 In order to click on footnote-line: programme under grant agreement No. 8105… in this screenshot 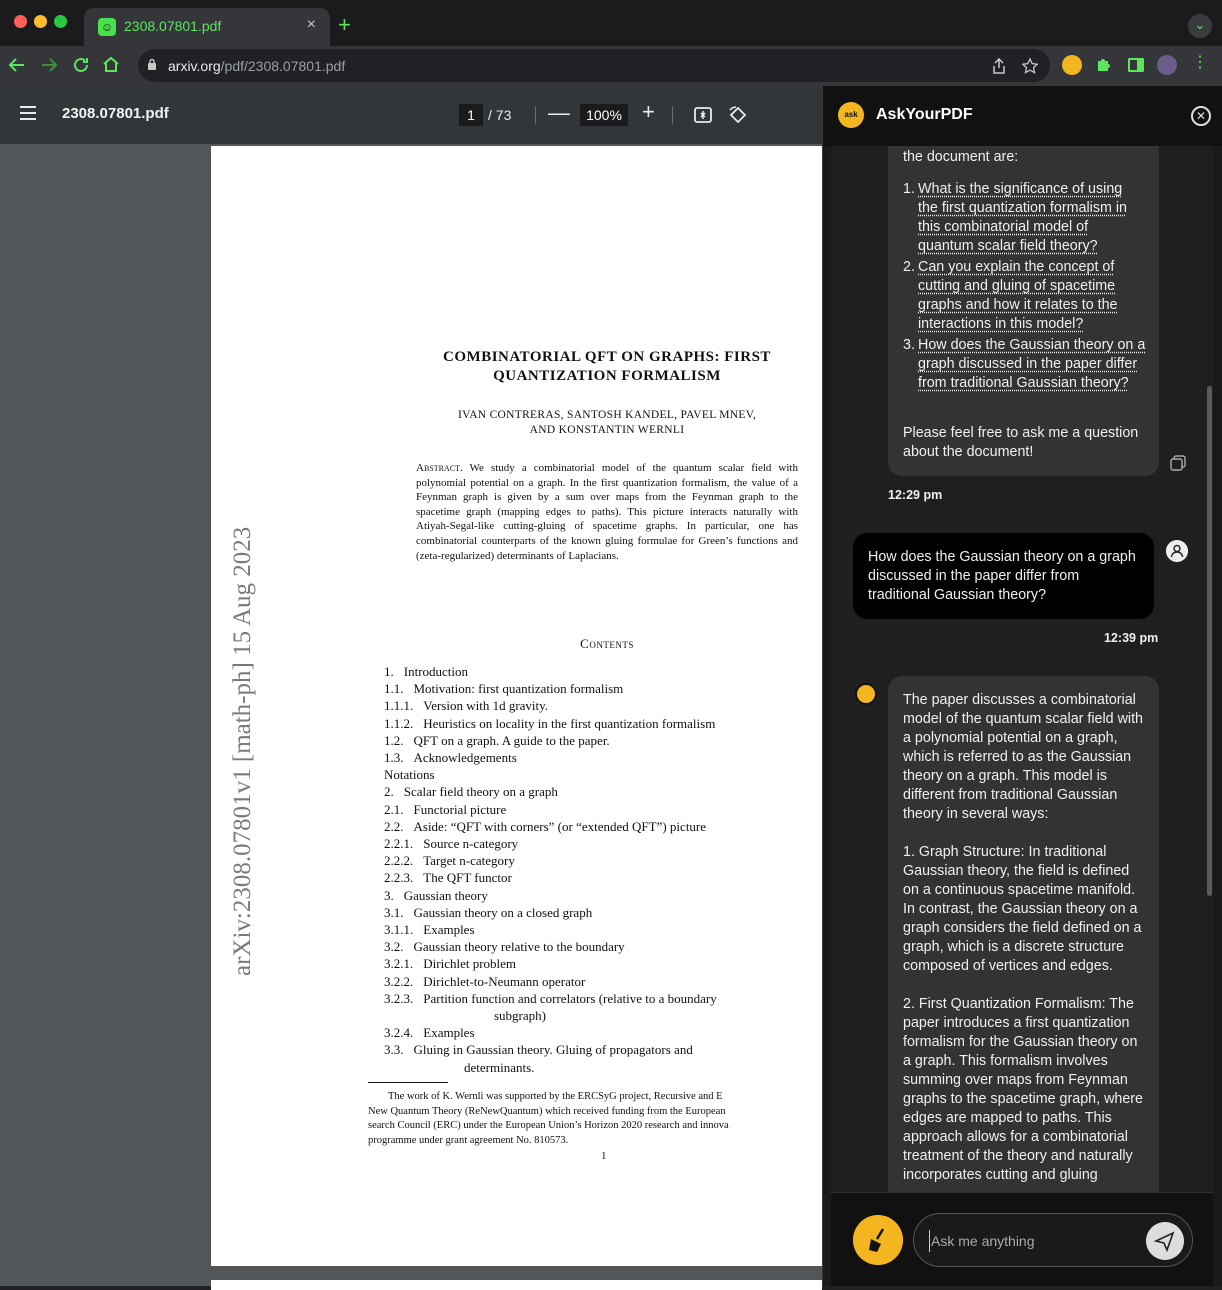, I will do `click(468, 1140)`.